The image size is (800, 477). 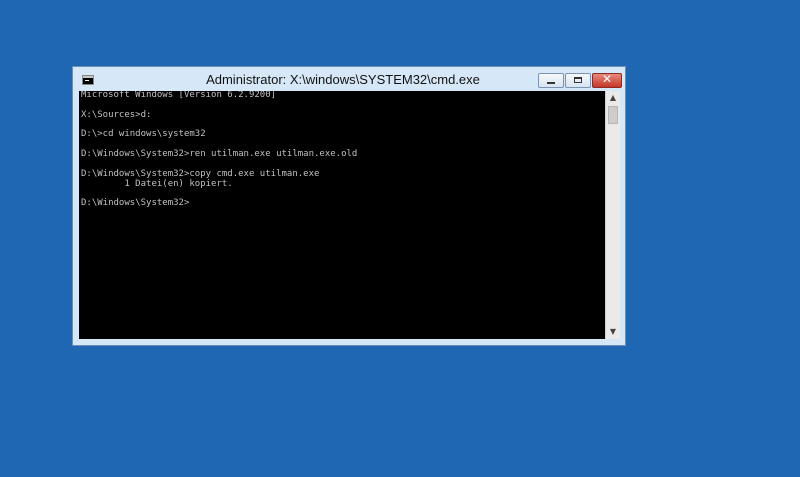 What do you see at coordinates (551, 83) in the screenshot?
I see `minimize-icon` at bounding box center [551, 83].